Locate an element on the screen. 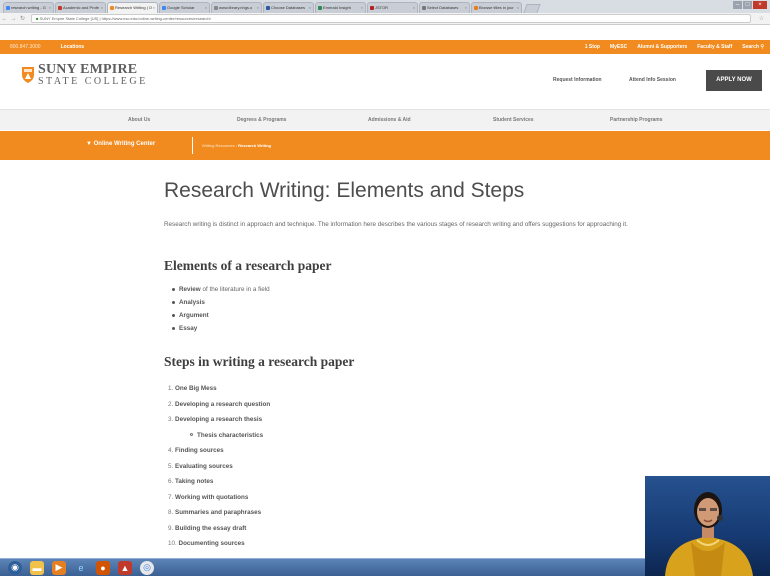 The height and width of the screenshot is (576, 770). step-link: Building the essay draft is located at coordinates (210, 528).